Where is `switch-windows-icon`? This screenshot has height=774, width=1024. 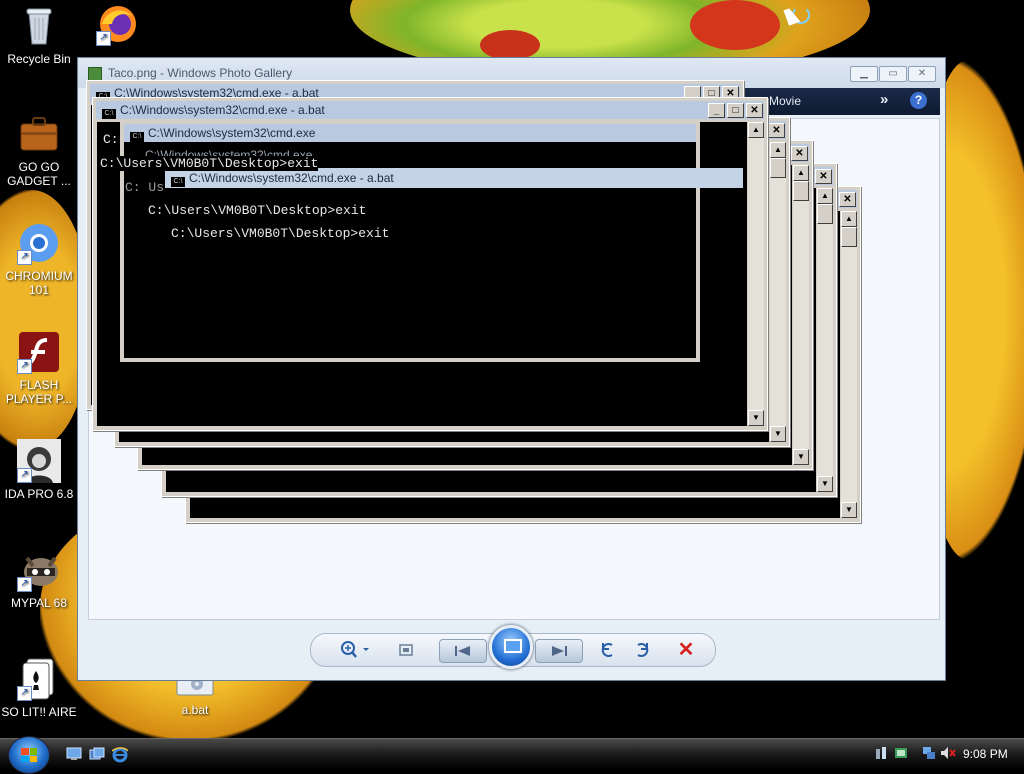
switch-windows-icon is located at coordinates (97, 754).